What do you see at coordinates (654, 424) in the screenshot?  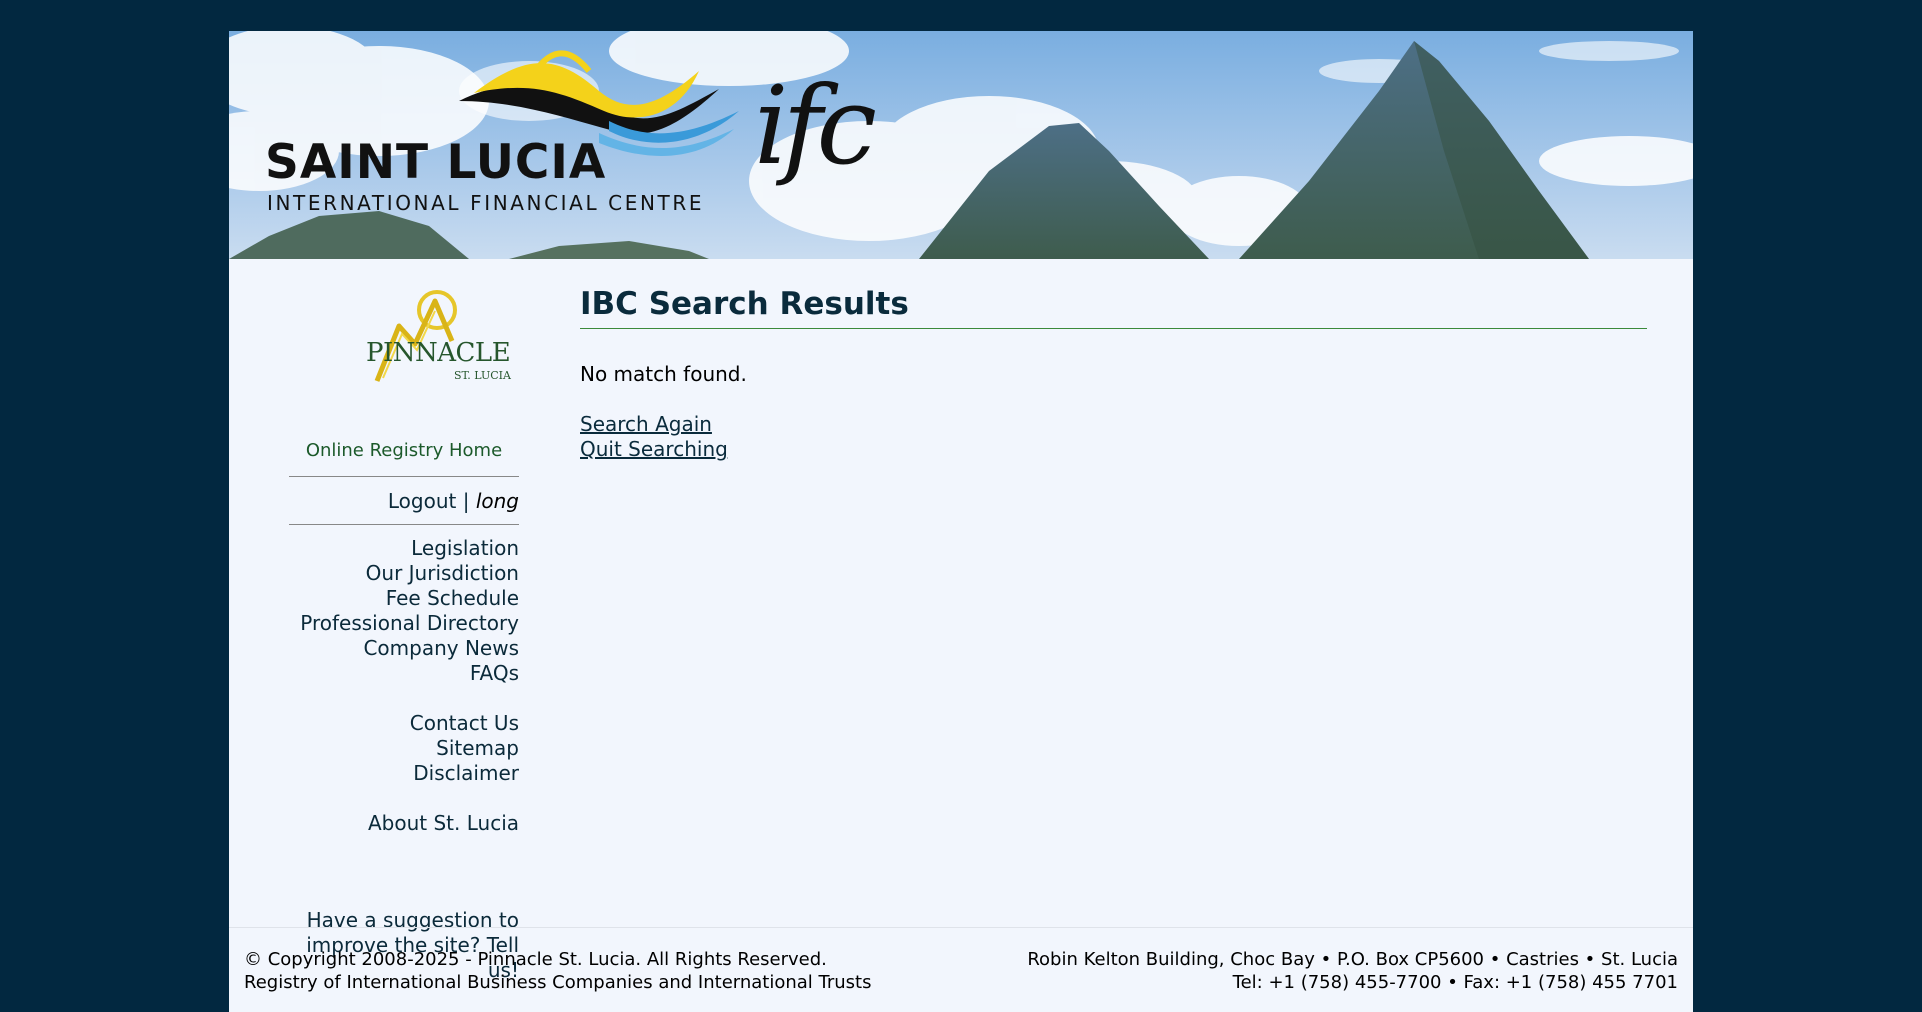 I see `search-again-link: Search Again` at bounding box center [654, 424].